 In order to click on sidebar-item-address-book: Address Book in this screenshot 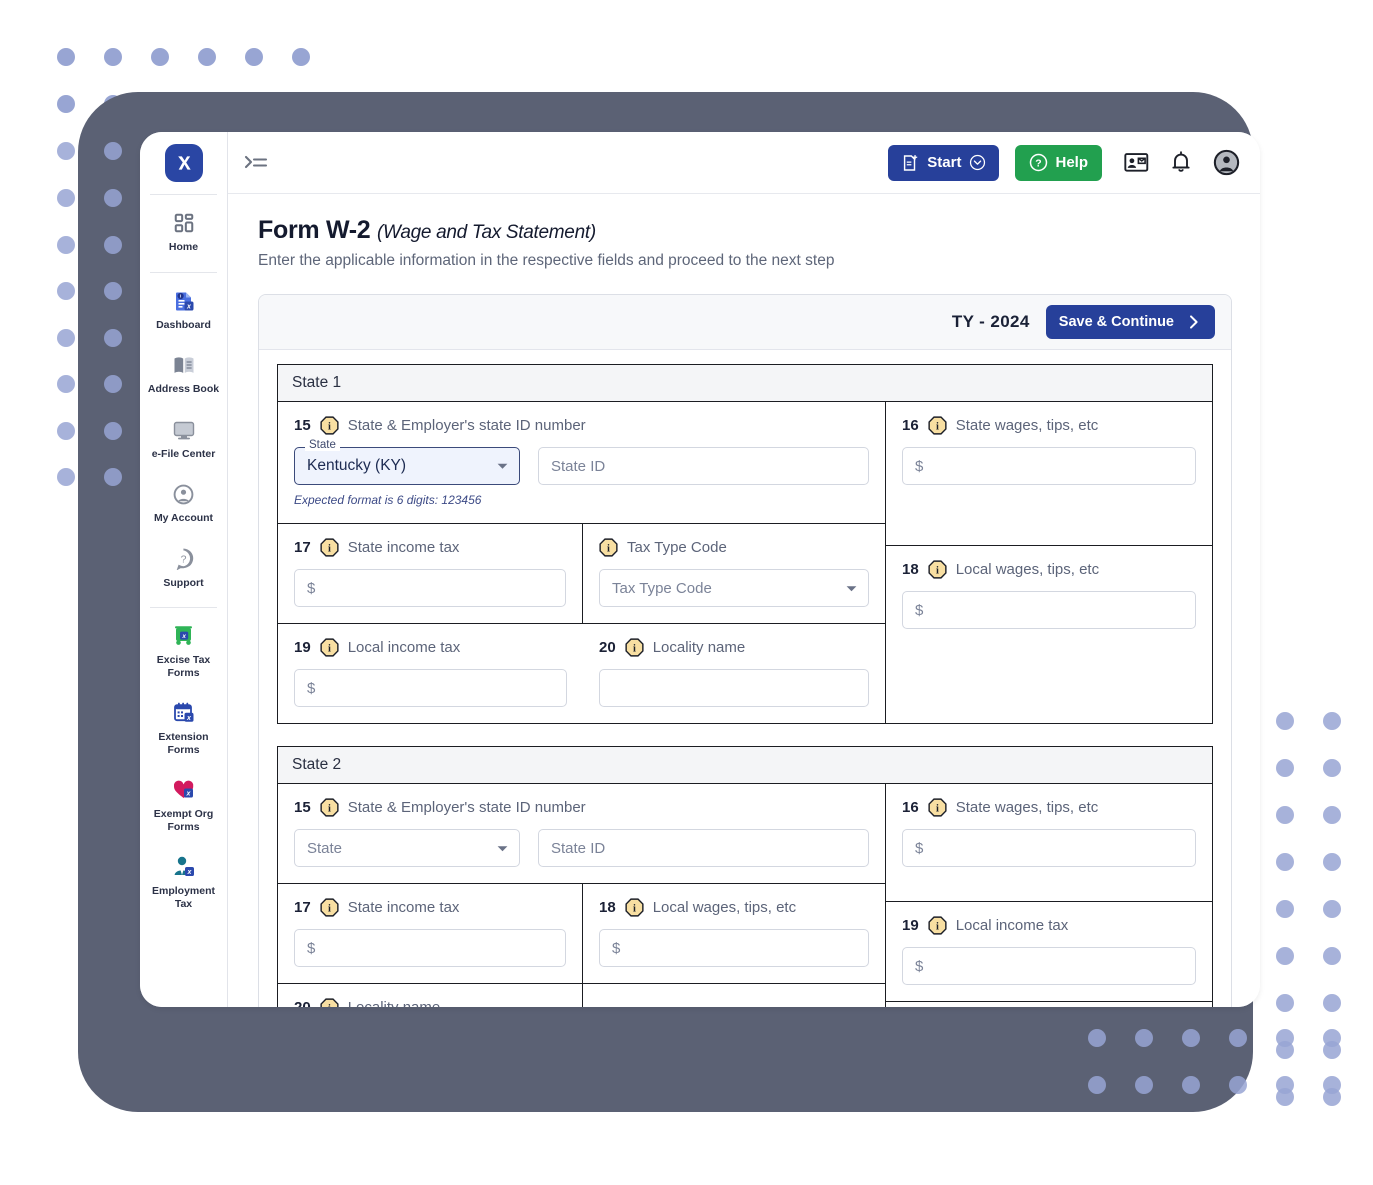, I will do `click(183, 373)`.